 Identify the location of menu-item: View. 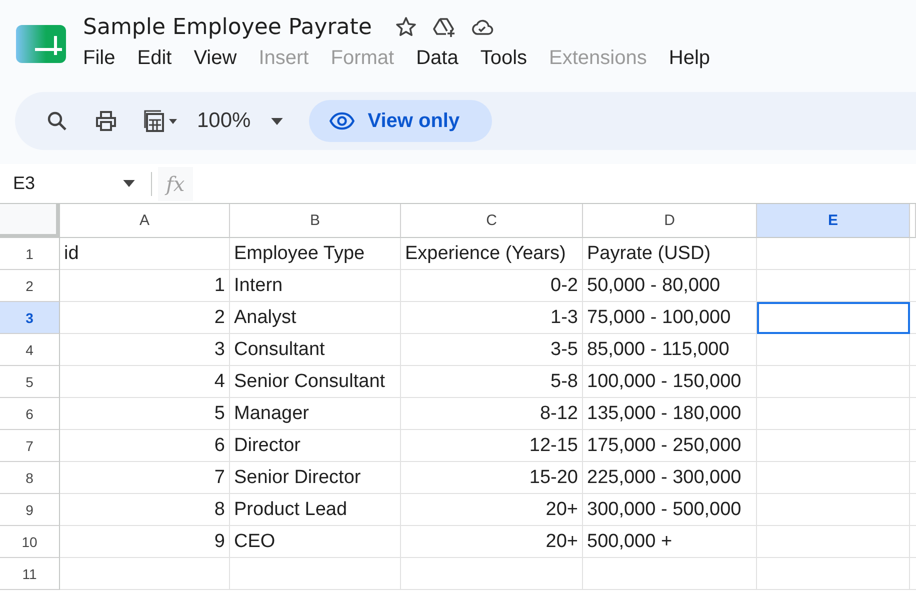
(216, 58).